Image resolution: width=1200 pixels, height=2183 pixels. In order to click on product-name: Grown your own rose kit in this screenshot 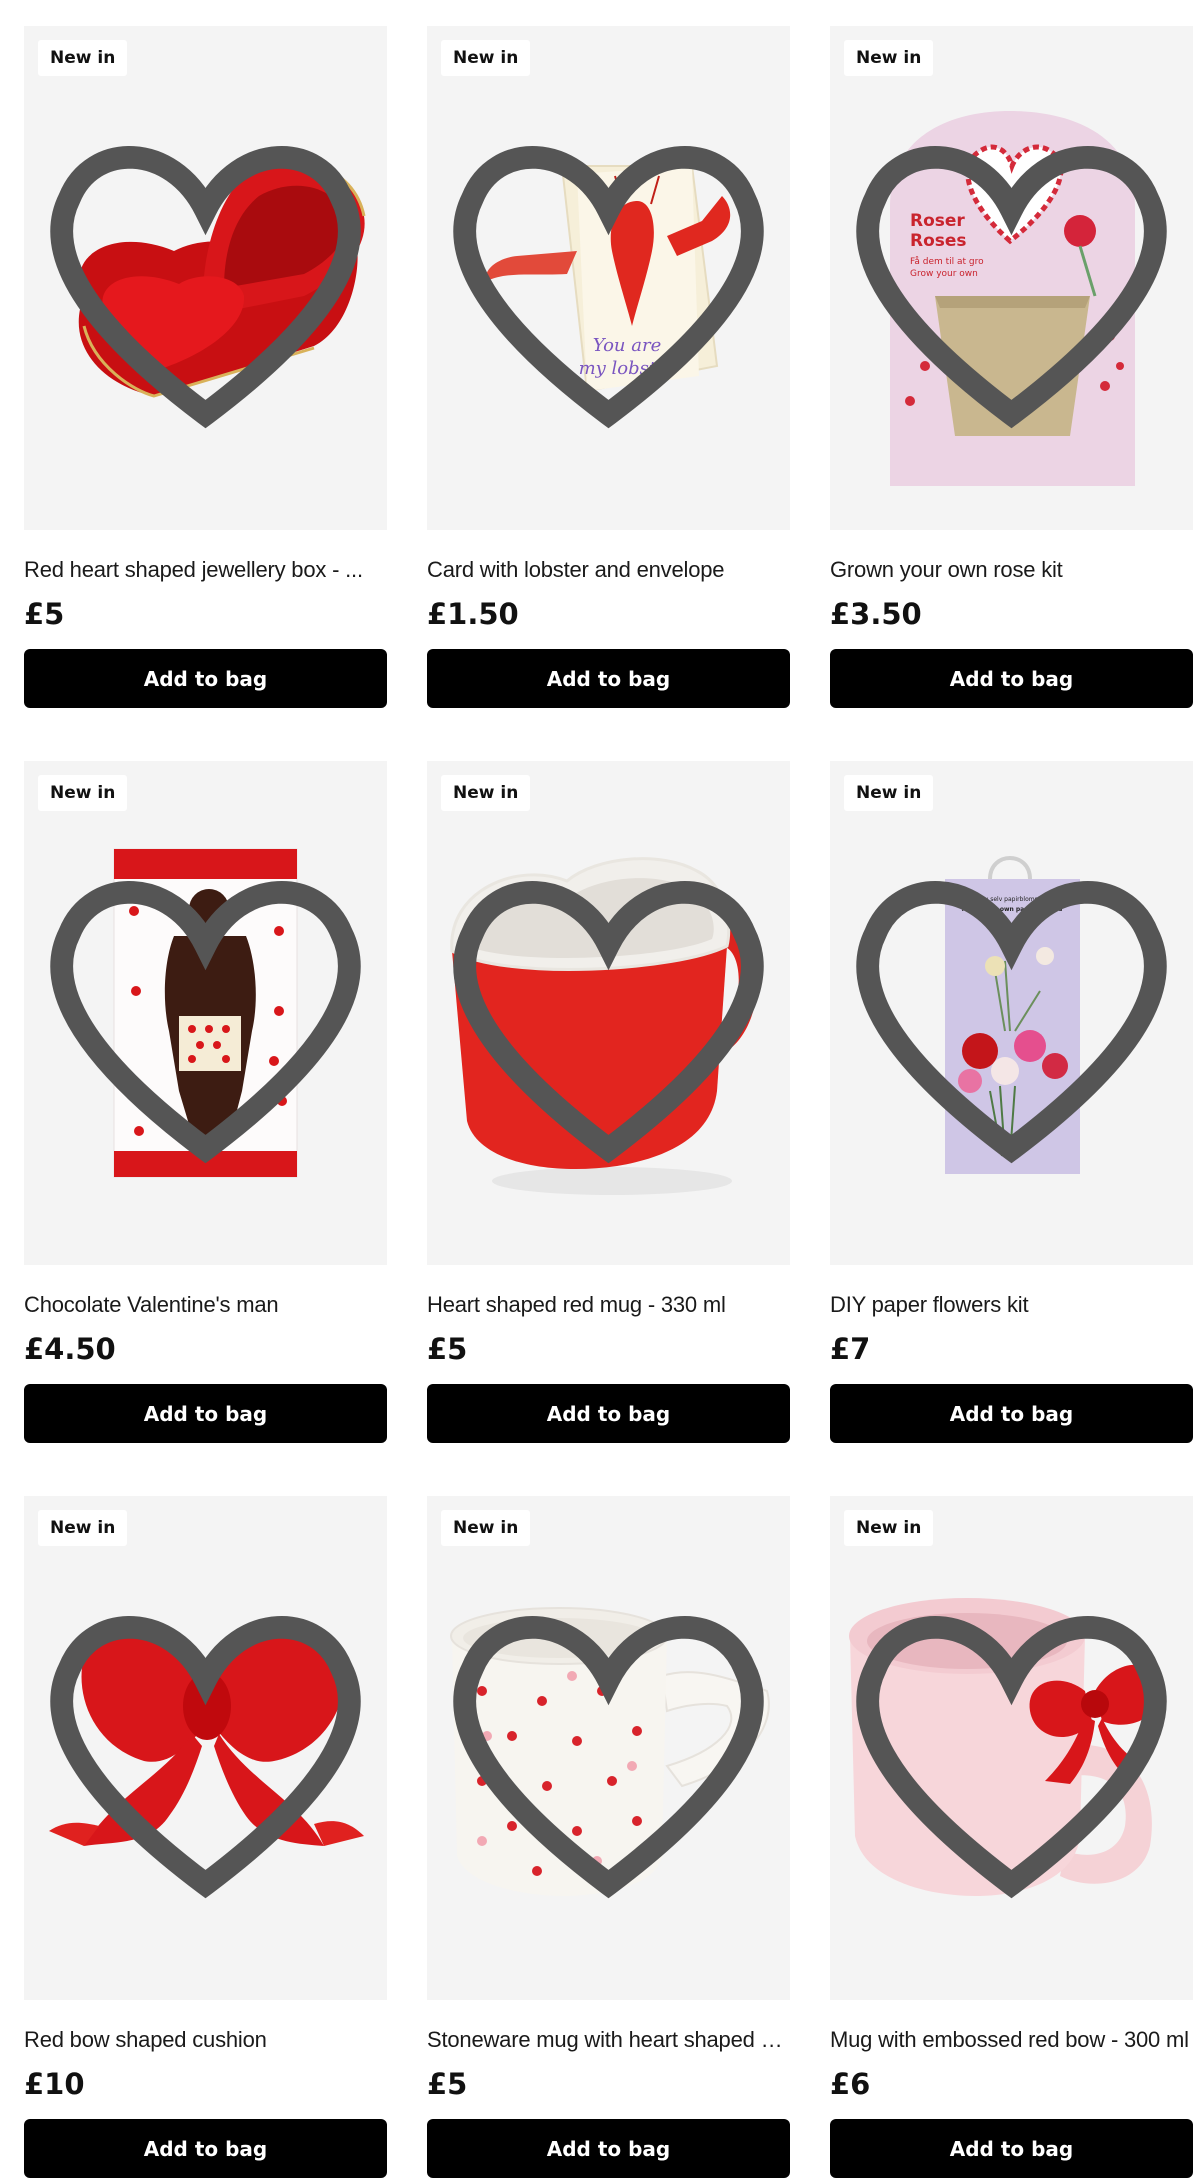, I will do `click(1011, 570)`.